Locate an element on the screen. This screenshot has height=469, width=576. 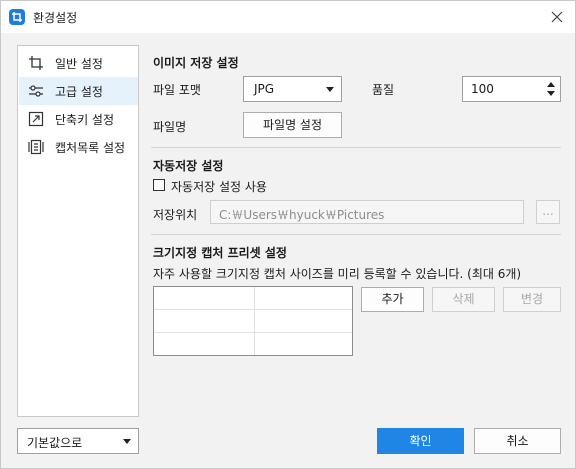
add-preset-button: 추가 is located at coordinates (392, 299).